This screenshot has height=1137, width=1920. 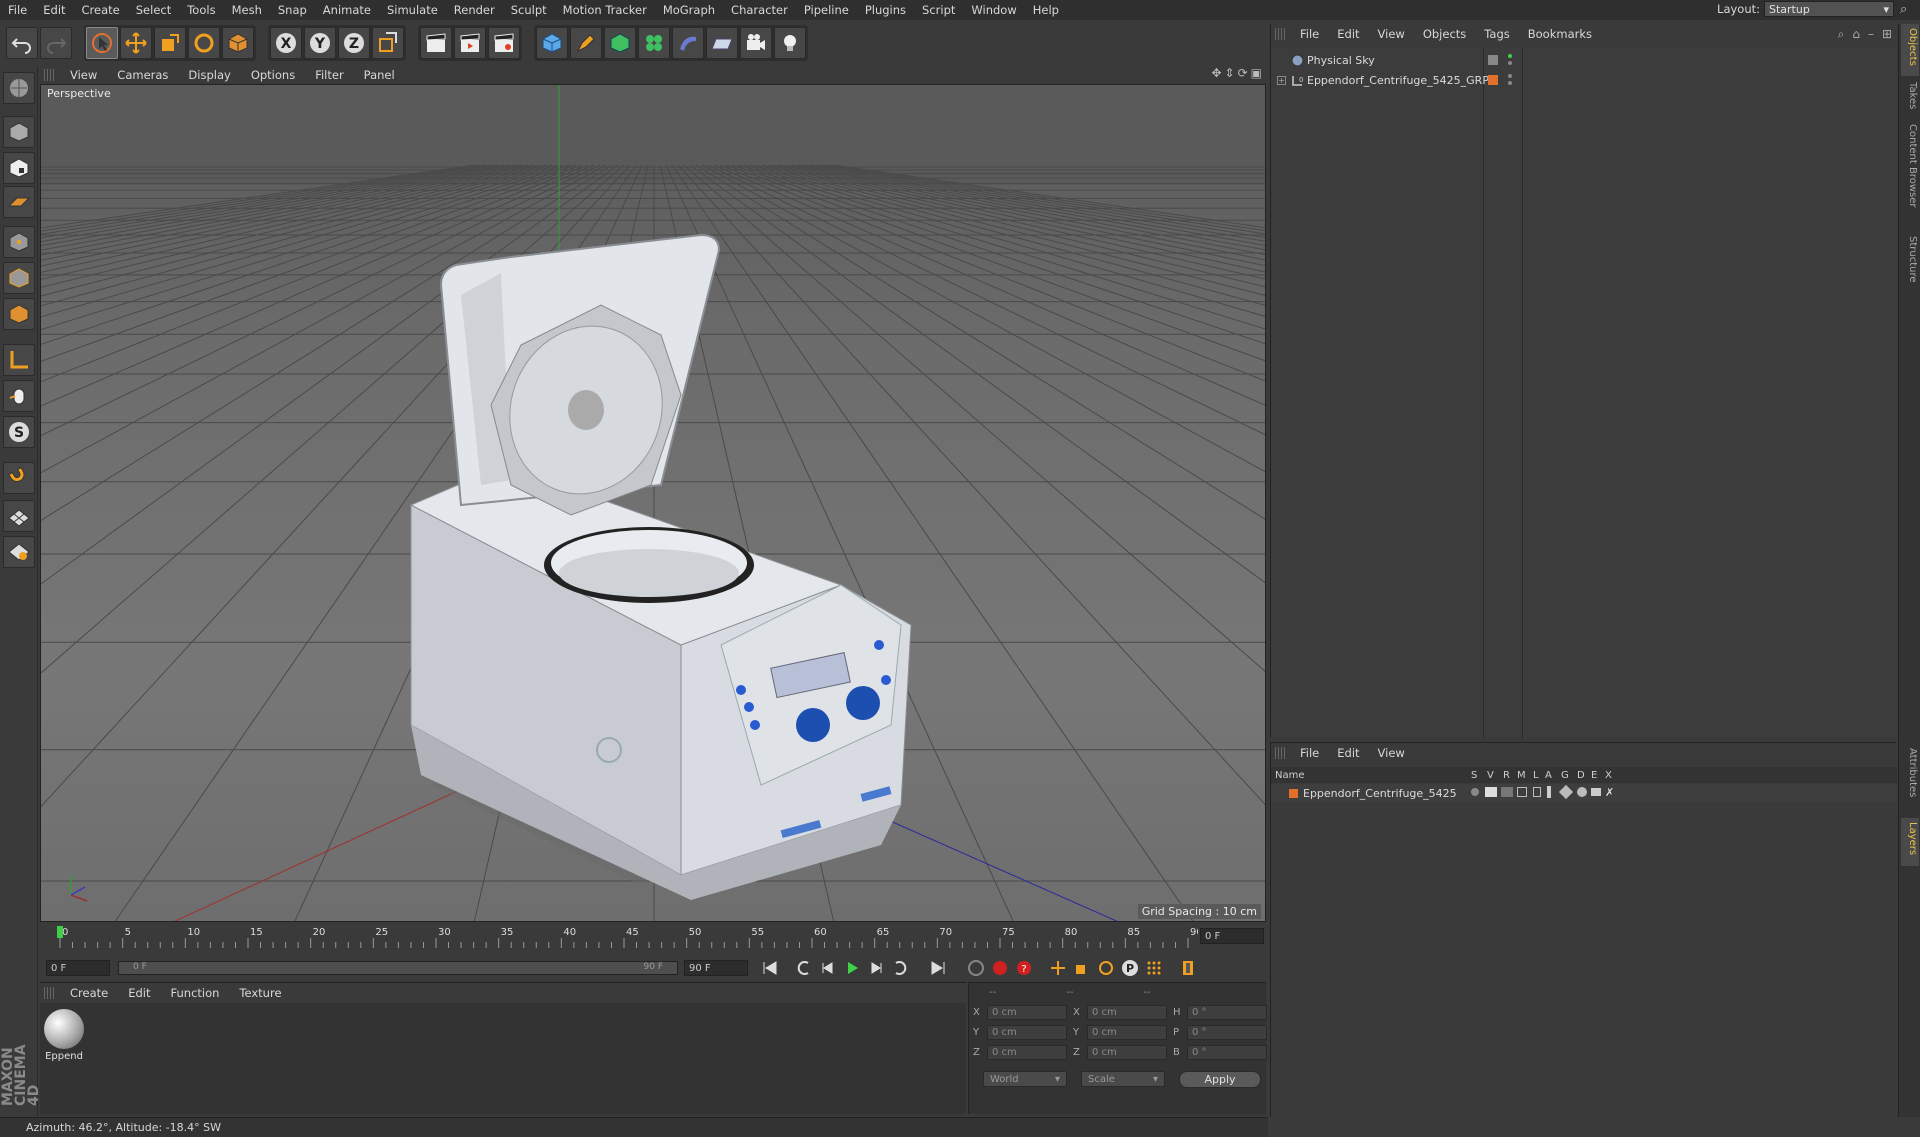 What do you see at coordinates (1127, 1032) in the screenshot?
I see `size-y-field: 0 cm` at bounding box center [1127, 1032].